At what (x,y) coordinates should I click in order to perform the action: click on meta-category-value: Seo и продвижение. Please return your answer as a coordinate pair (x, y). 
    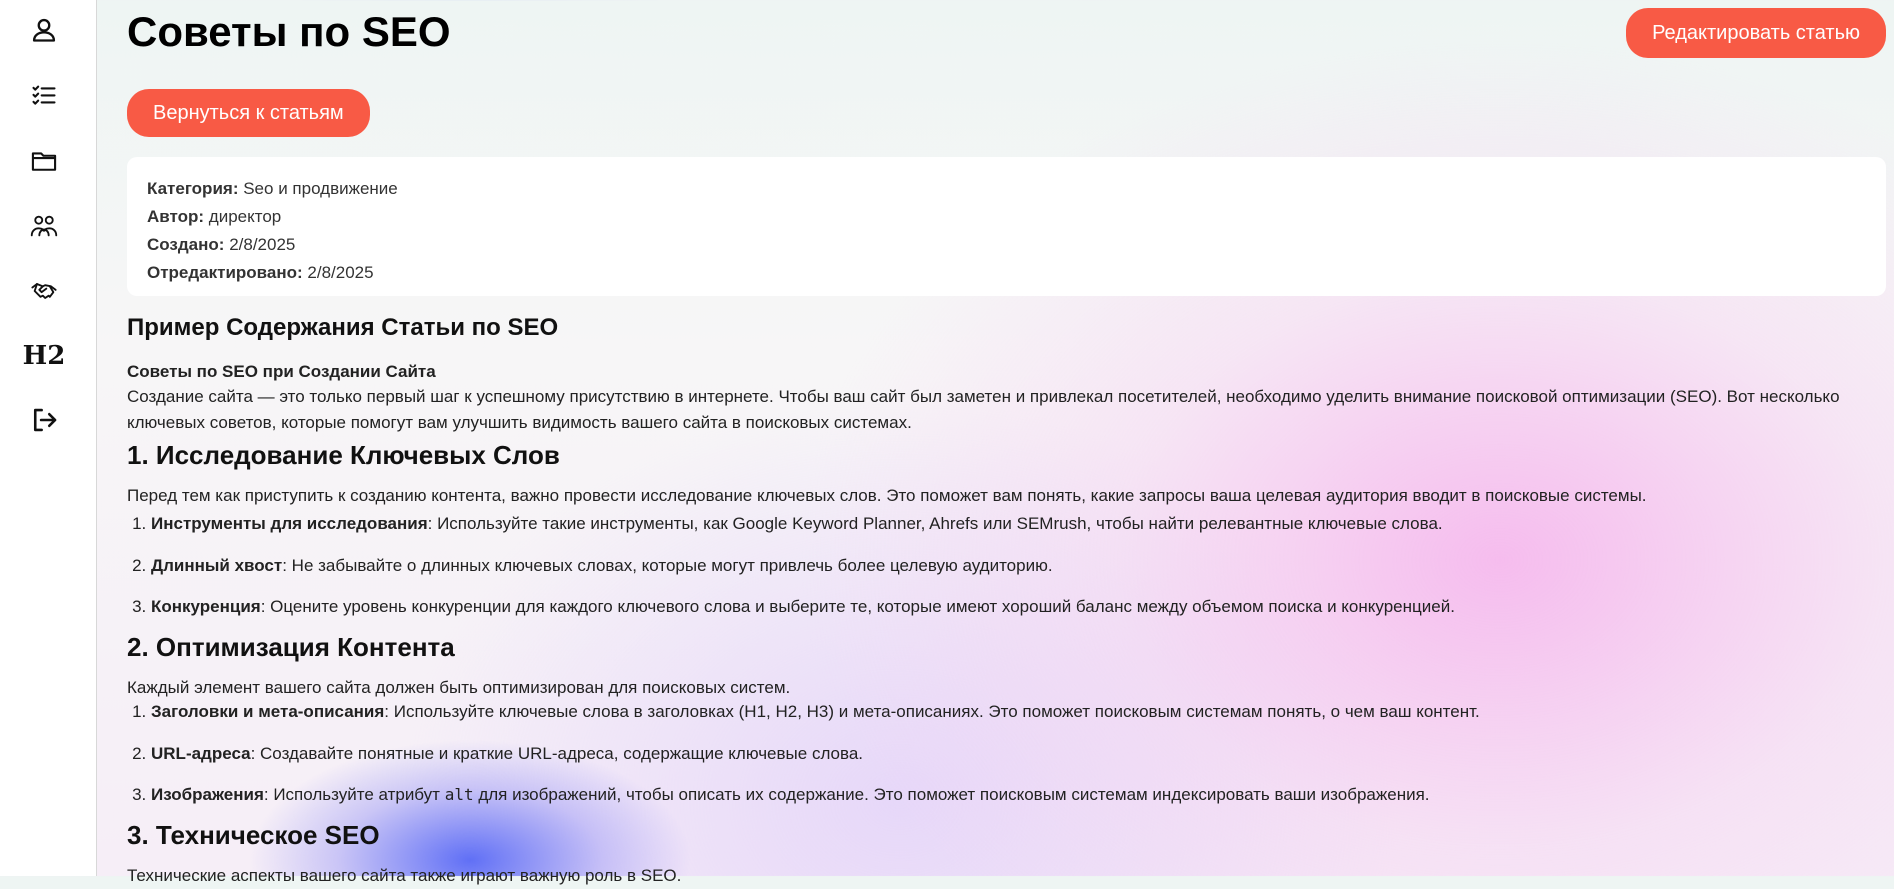
    Looking at the image, I should click on (320, 188).